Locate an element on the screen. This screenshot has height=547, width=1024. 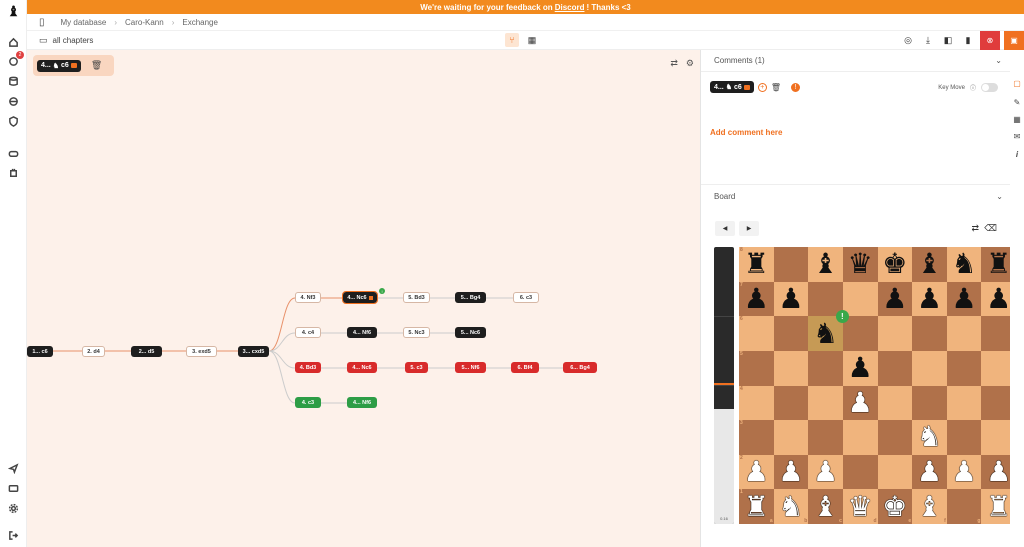
square-g1: g is located at coordinates (964, 506).